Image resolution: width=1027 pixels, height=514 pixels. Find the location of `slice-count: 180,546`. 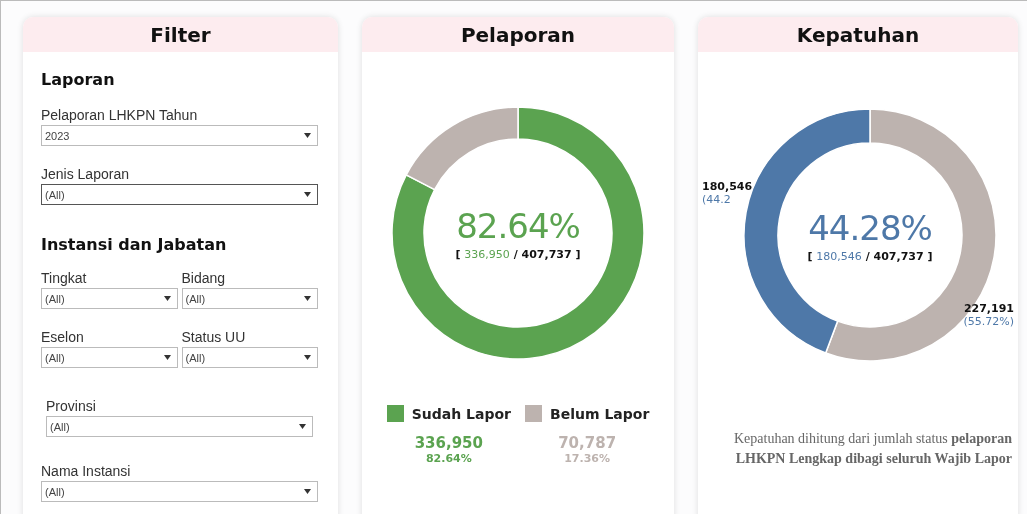

slice-count: 180,546 is located at coordinates (727, 186).